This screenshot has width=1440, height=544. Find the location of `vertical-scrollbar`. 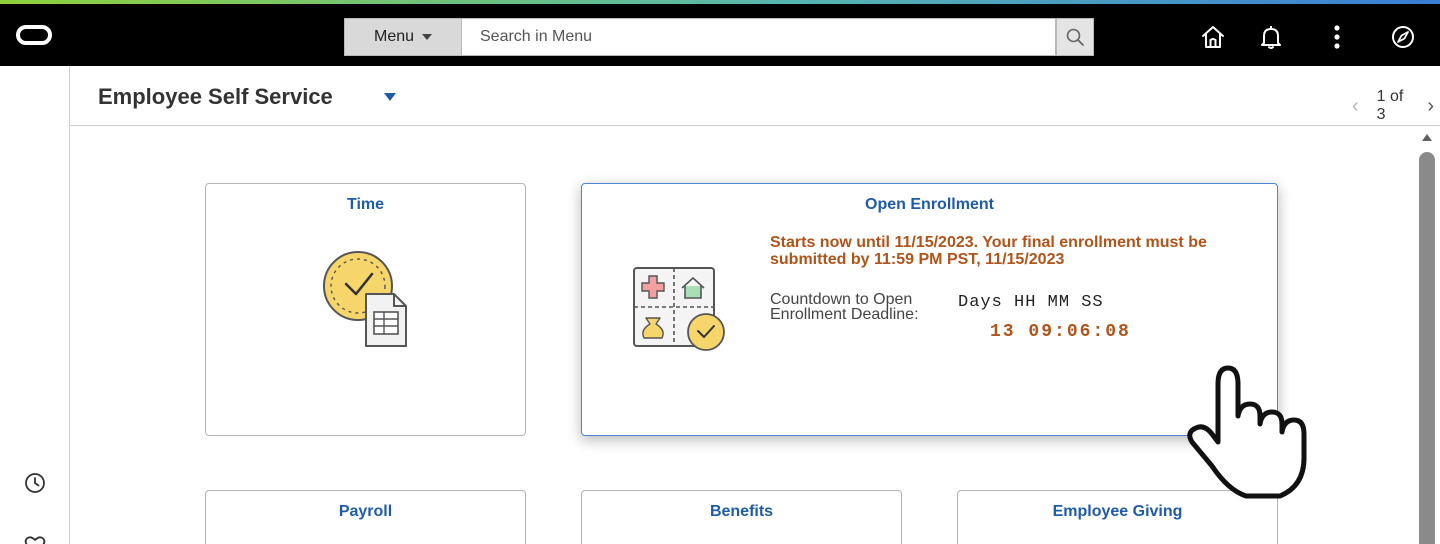

vertical-scrollbar is located at coordinates (1428, 335).